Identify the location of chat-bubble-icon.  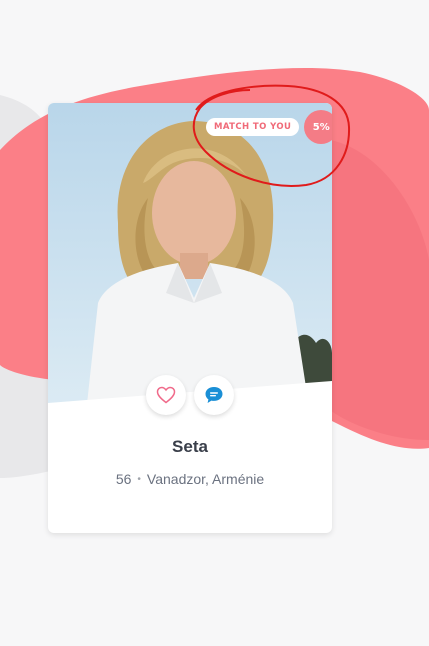
(214, 395).